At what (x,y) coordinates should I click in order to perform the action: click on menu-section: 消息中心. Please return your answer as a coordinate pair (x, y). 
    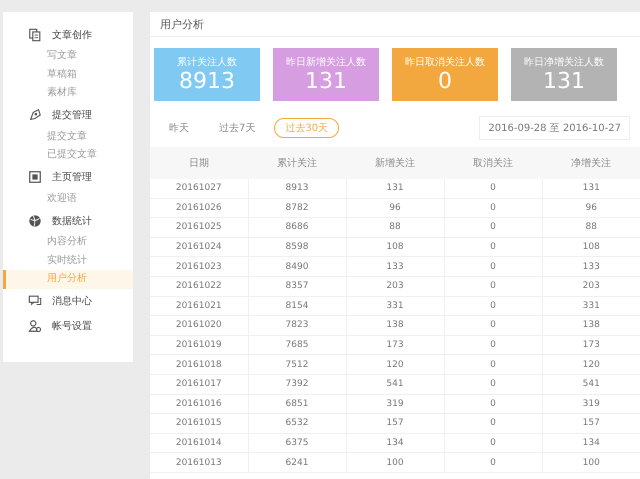
    Looking at the image, I should click on (72, 301).